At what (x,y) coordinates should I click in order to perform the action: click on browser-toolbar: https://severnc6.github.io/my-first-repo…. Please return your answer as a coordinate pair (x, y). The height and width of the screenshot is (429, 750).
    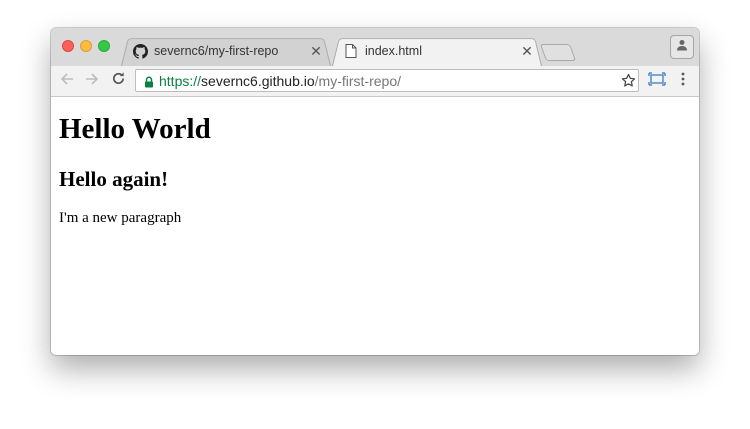
    Looking at the image, I should click on (375, 81).